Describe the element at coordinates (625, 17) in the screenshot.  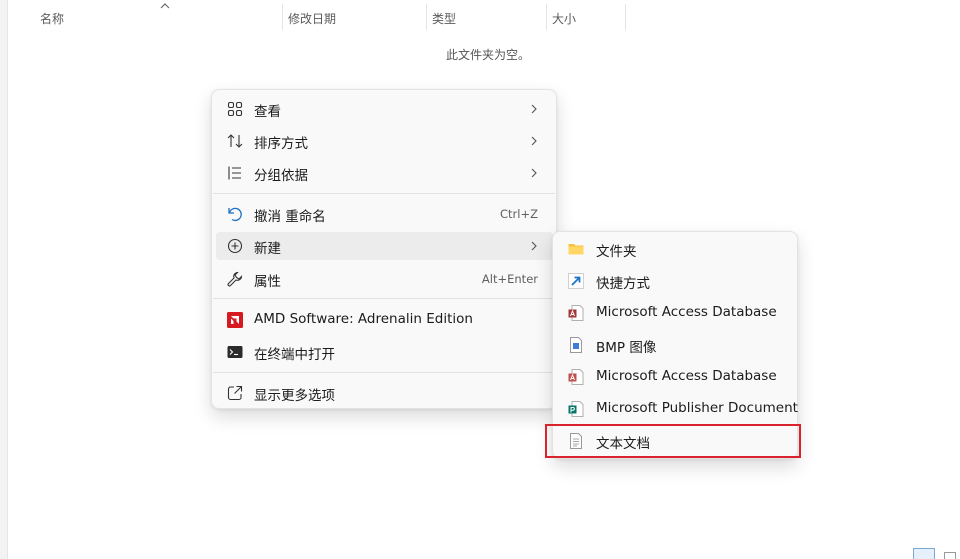
I see `column-divider` at that location.